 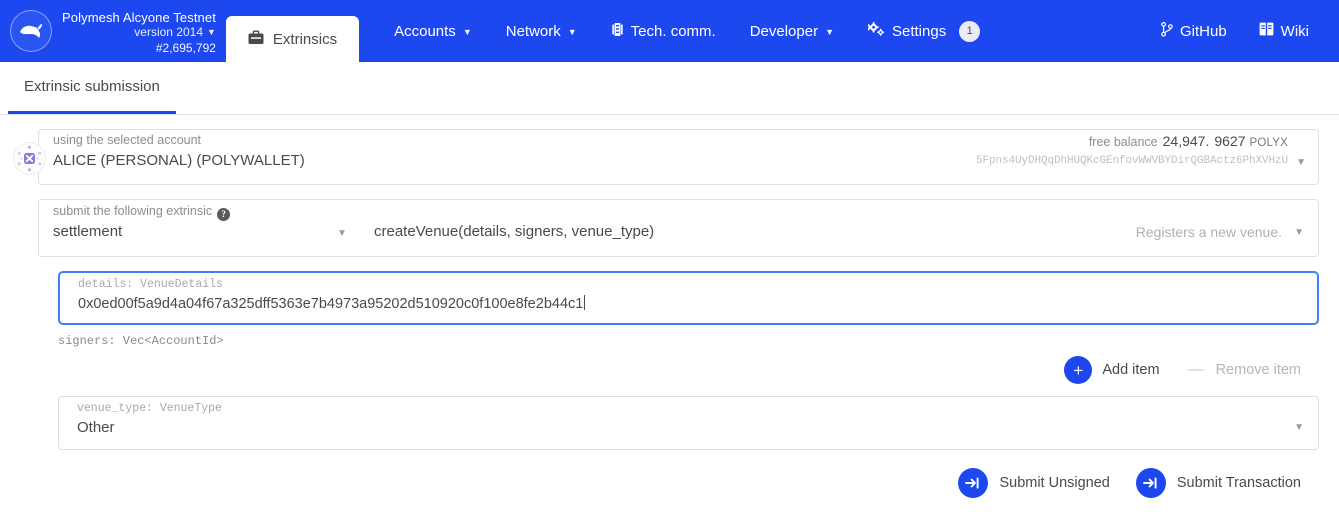 I want to click on tab-extrinsic-submission: Extrinsic submission, so click(x=92, y=88).